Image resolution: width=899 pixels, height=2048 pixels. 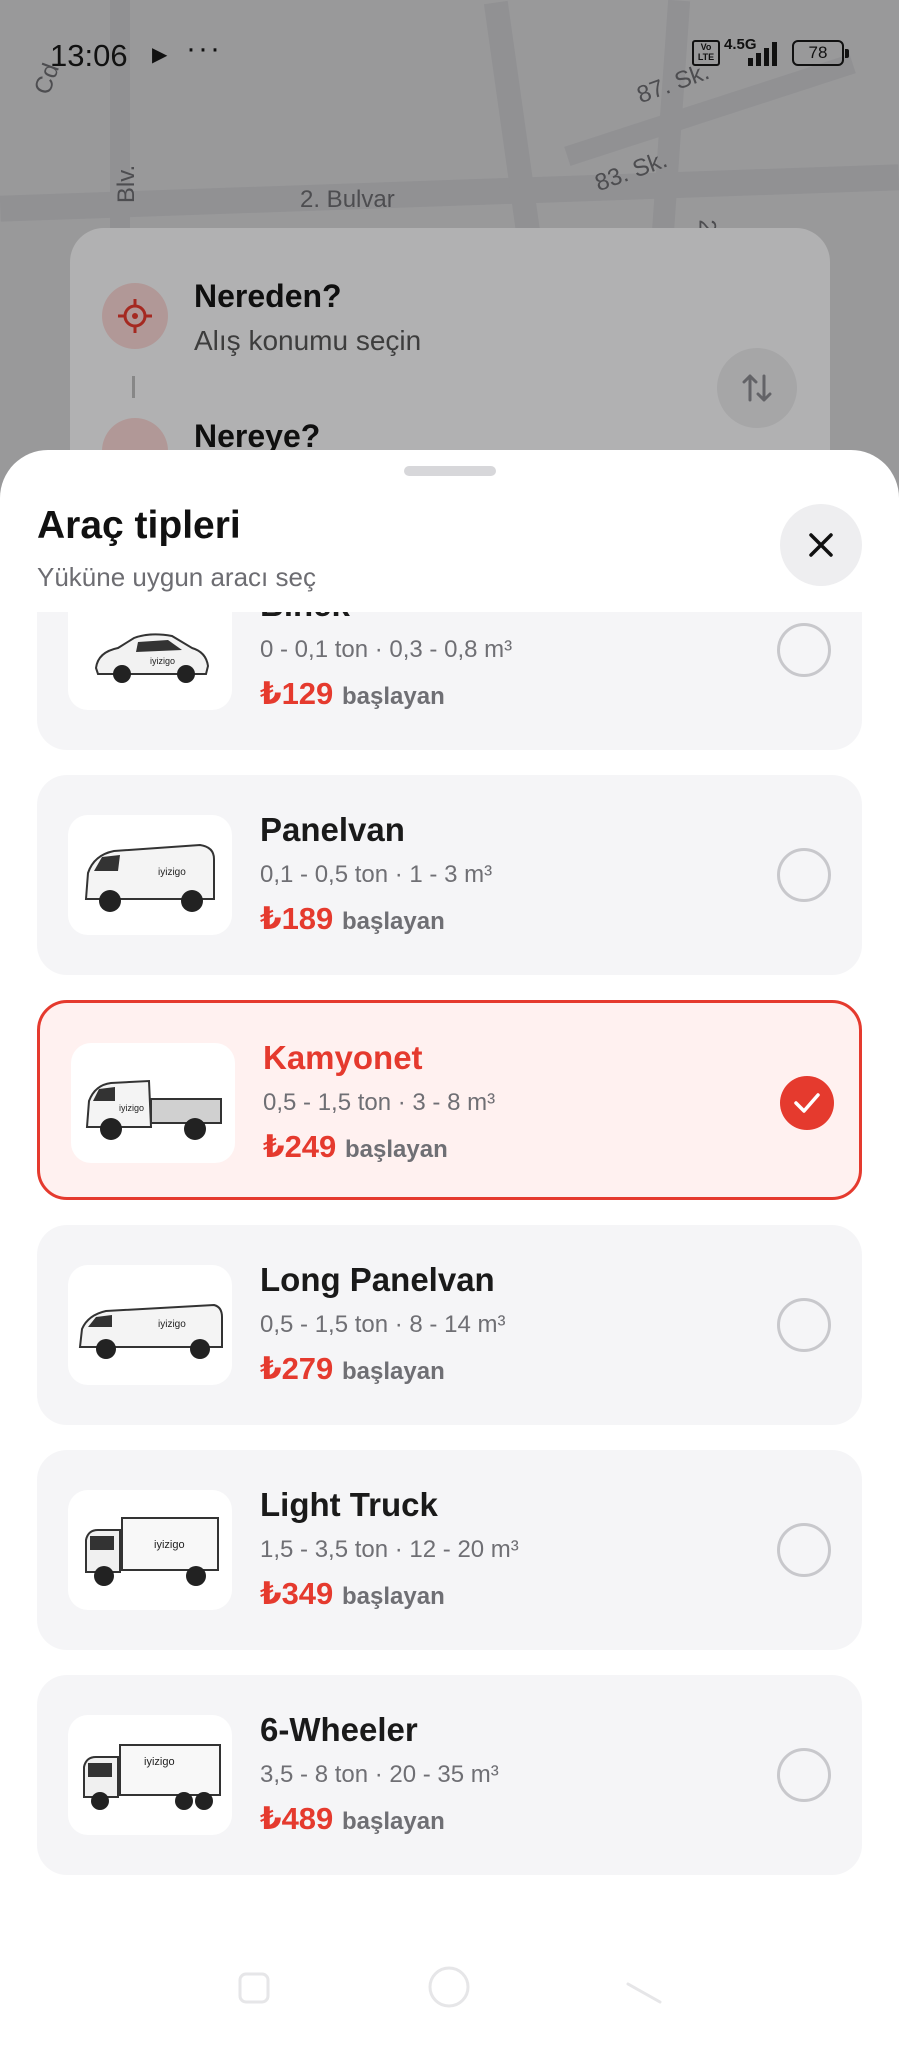 I want to click on vehicle-image-van: iyizigo, so click(x=150, y=875).